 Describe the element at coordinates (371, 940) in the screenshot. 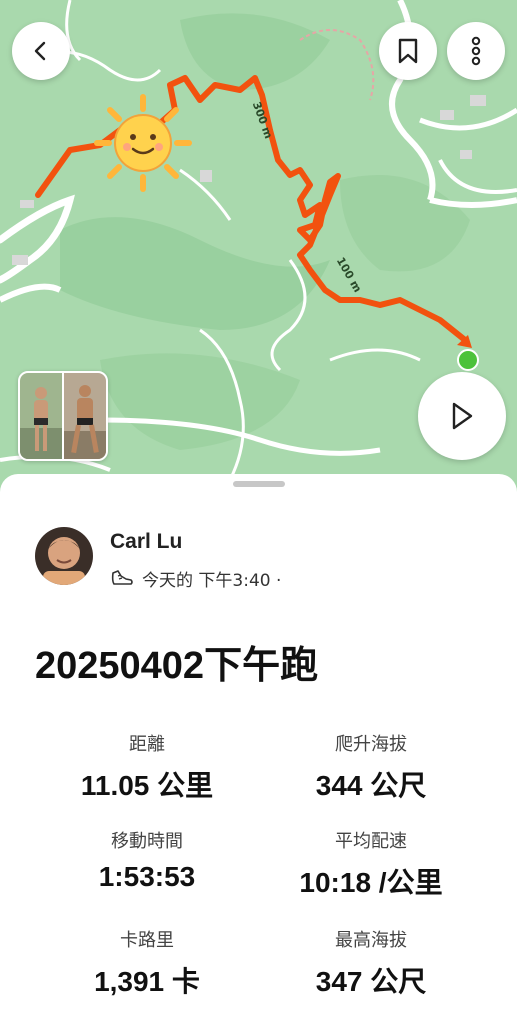

I see `stat-label: 最高海拔` at that location.